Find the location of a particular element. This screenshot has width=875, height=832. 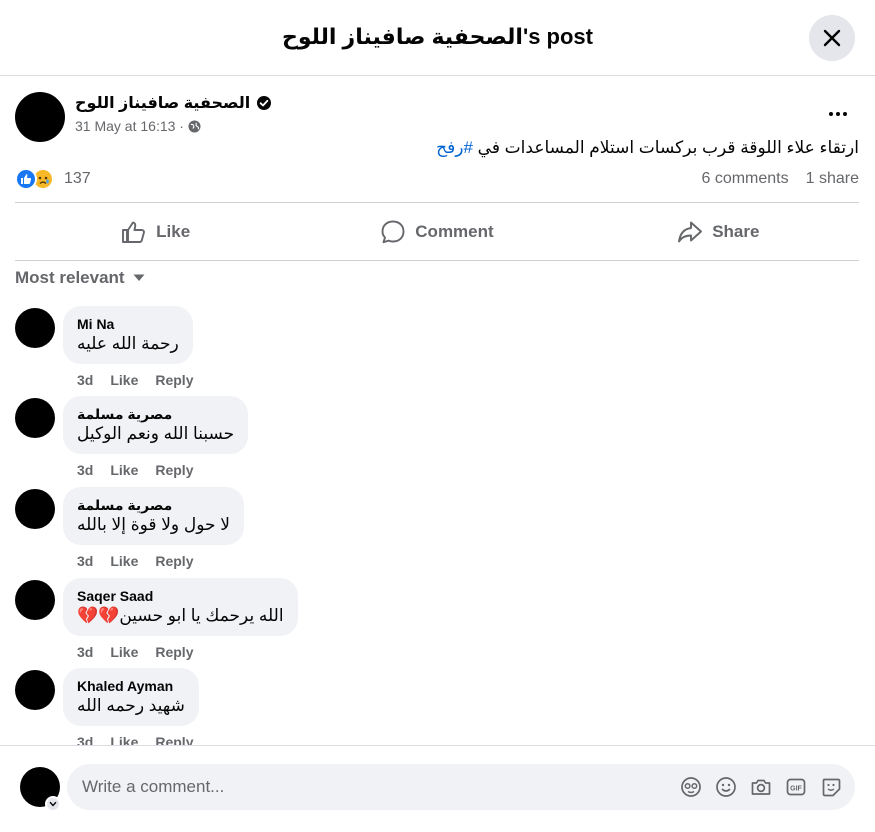

comment-bubble: مصرية مسلمة لا حول ولا قوة إلا بالله is located at coordinates (153, 516).